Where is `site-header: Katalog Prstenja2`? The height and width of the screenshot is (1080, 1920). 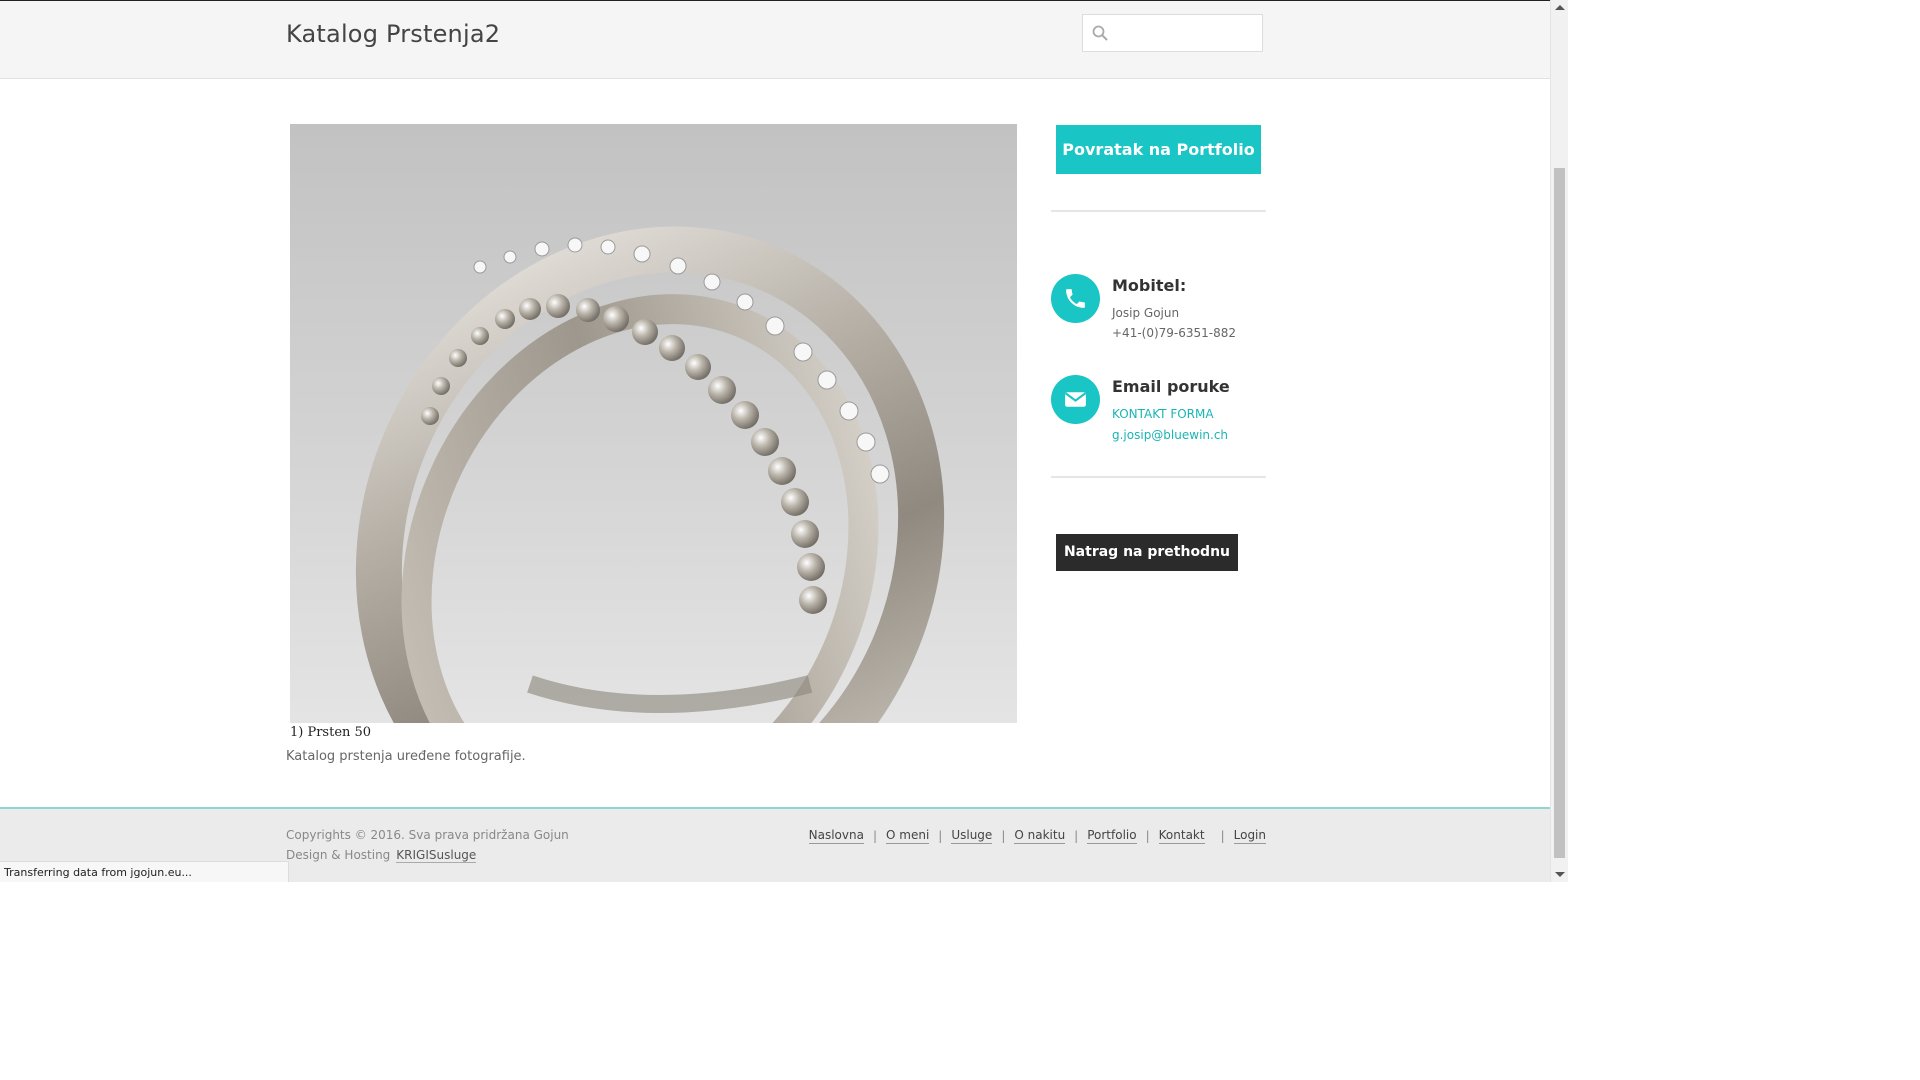 site-header: Katalog Prstenja2 is located at coordinates (775, 39).